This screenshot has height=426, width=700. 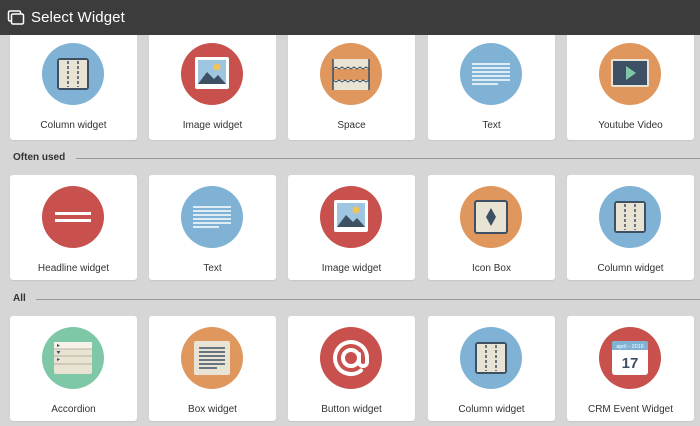 What do you see at coordinates (351, 409) in the screenshot?
I see `widget-label: Button widget` at bounding box center [351, 409].